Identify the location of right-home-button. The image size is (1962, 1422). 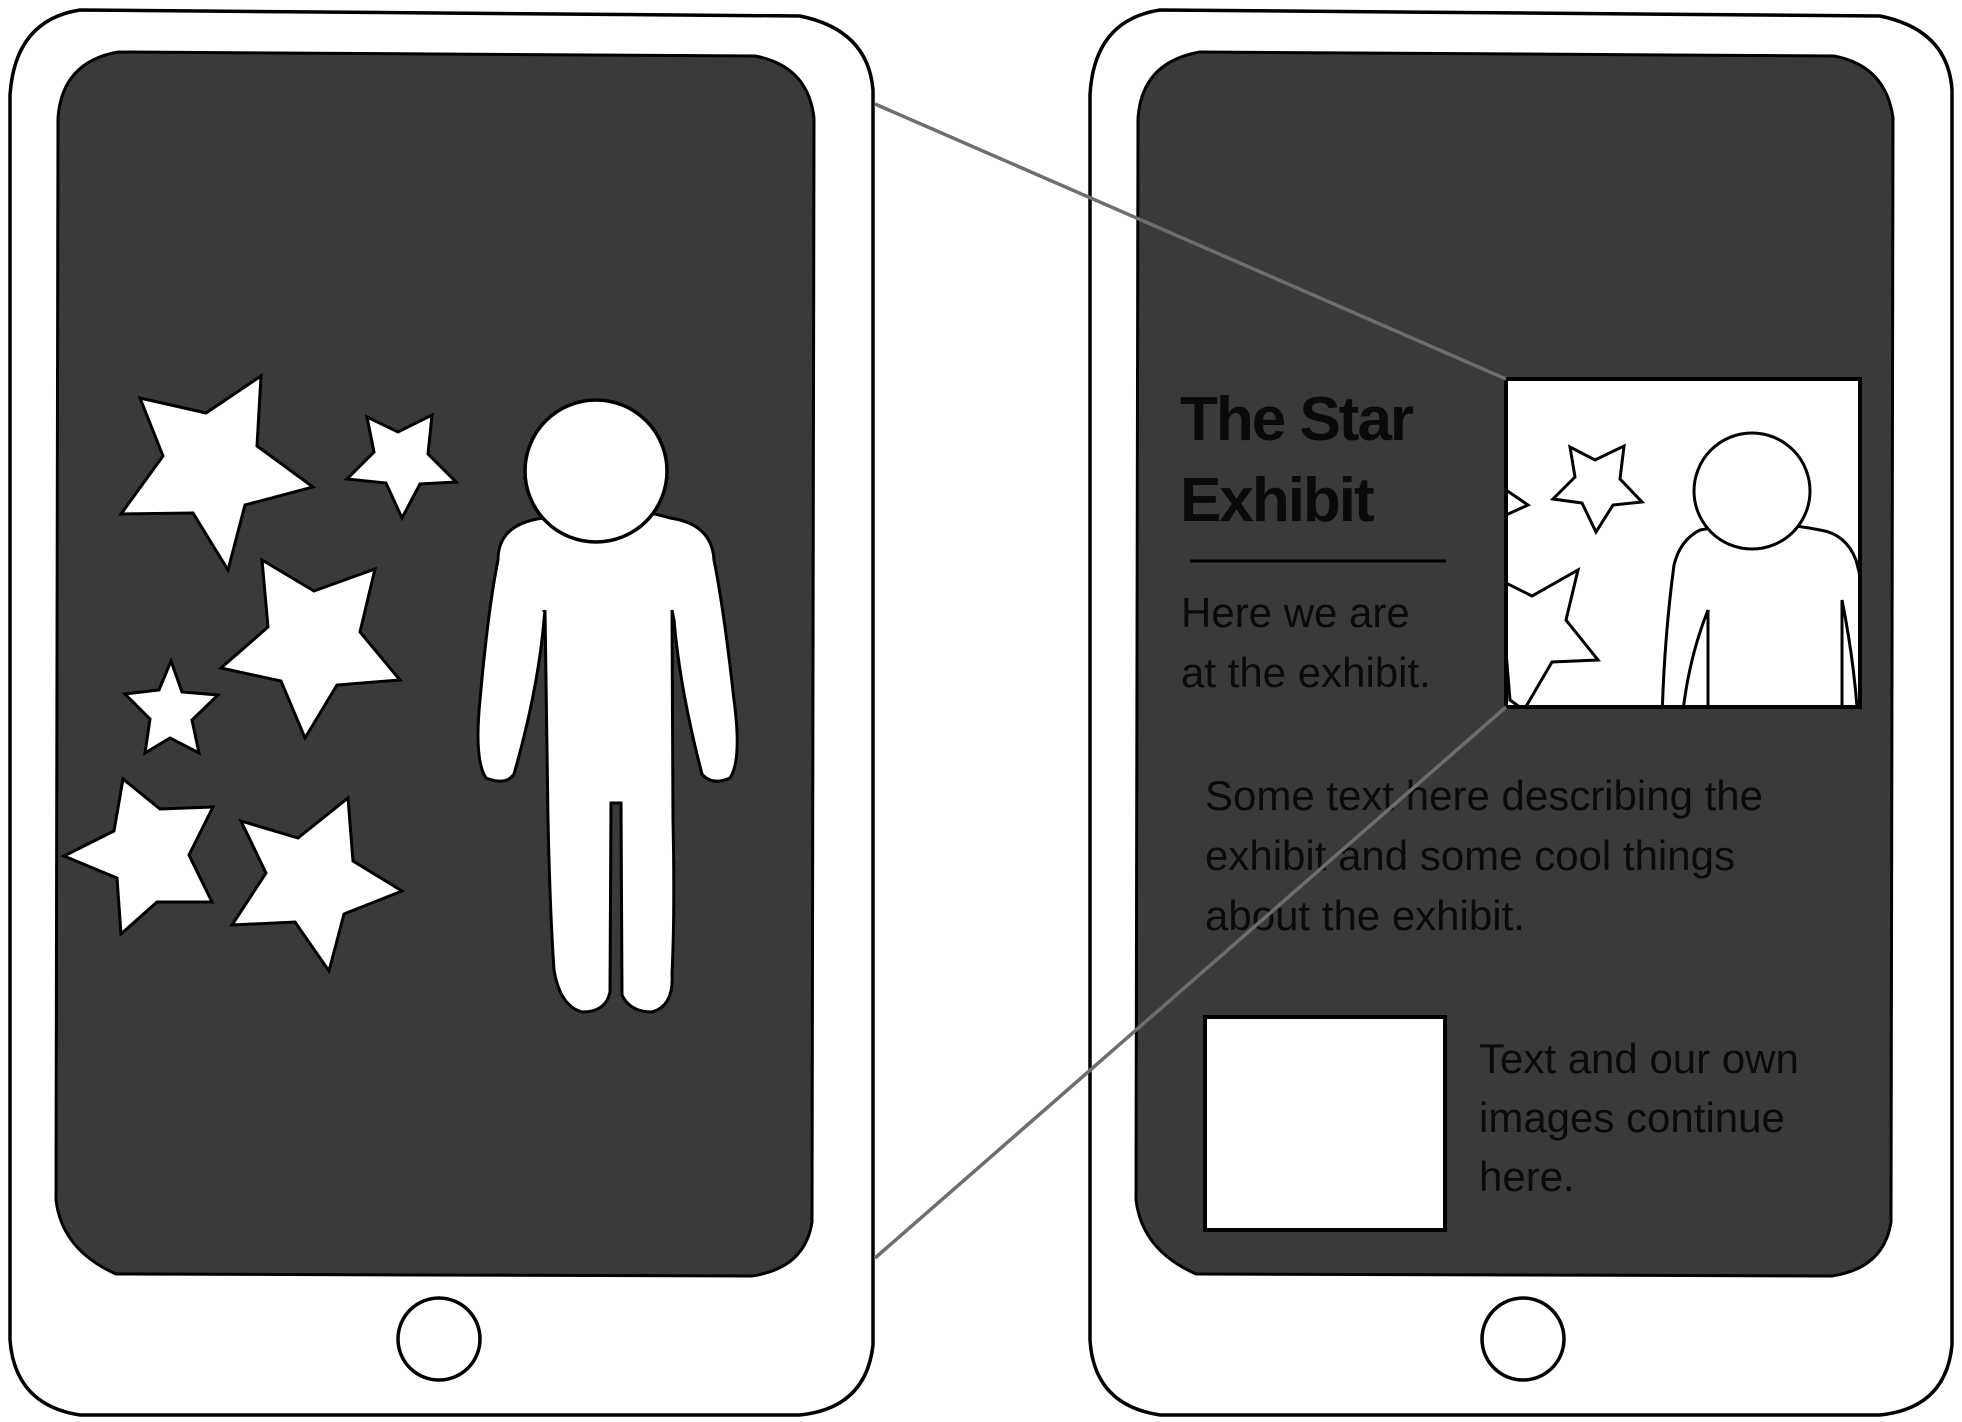
(1523, 1339).